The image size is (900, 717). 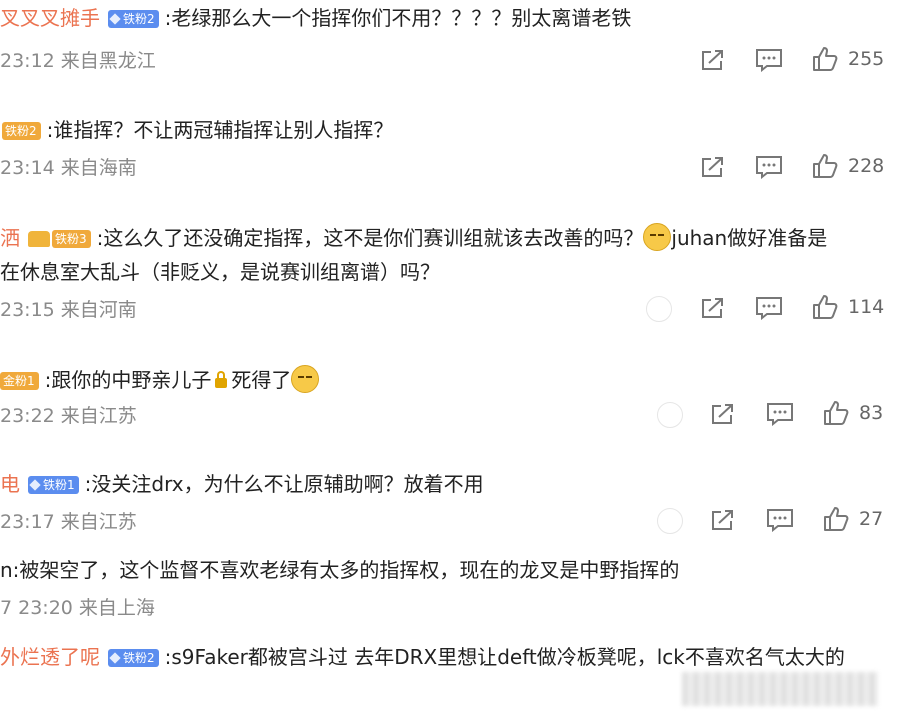 What do you see at coordinates (284, 484) in the screenshot?
I see `comment-text: :没关注drx，为什么不让原辅助啊？放着不用` at bounding box center [284, 484].